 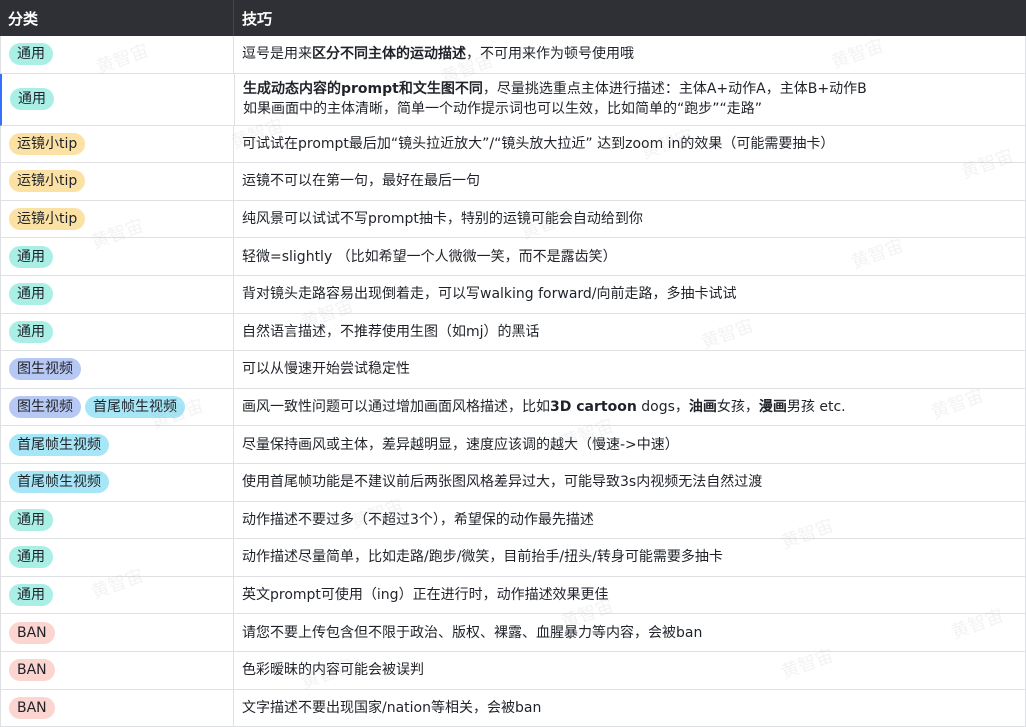 I want to click on tip-line: 逗号是用来区分不同主体的运动描述，不可用来作为顿号使用哦, so click(x=633, y=54).